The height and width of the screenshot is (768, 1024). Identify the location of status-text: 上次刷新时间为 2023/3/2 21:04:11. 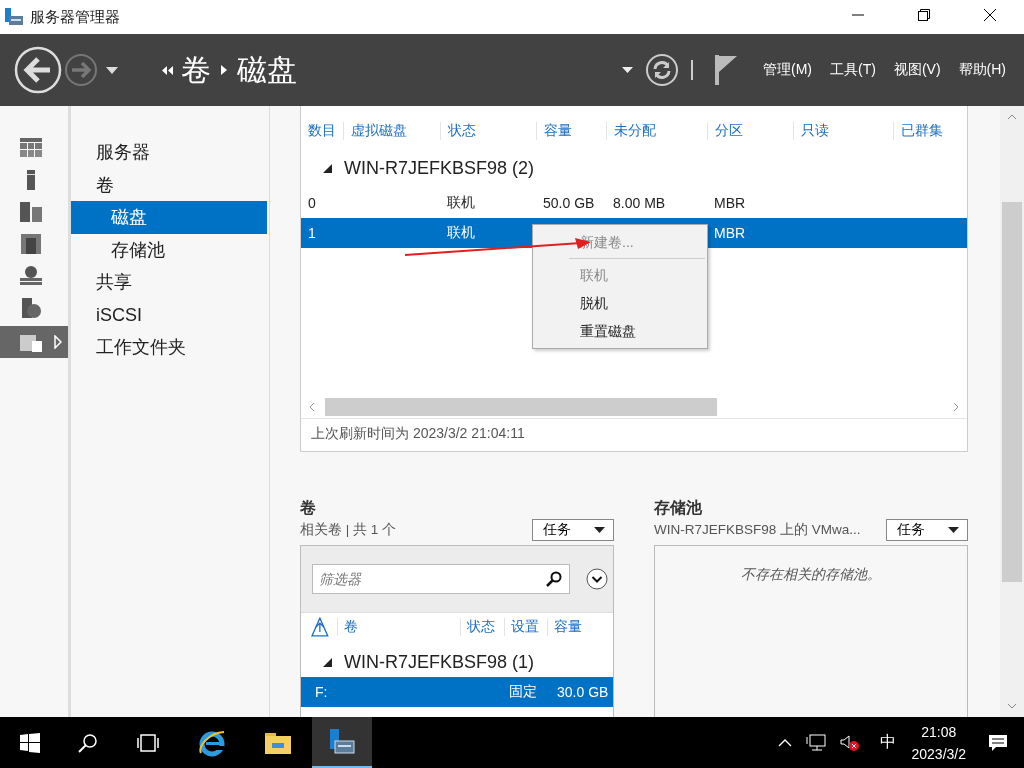
(634, 434).